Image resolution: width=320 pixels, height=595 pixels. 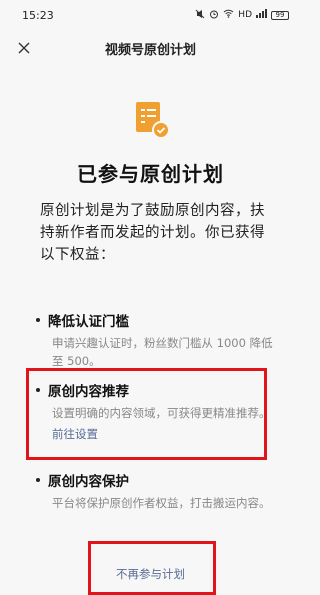 What do you see at coordinates (24, 48) in the screenshot?
I see `close-icon` at bounding box center [24, 48].